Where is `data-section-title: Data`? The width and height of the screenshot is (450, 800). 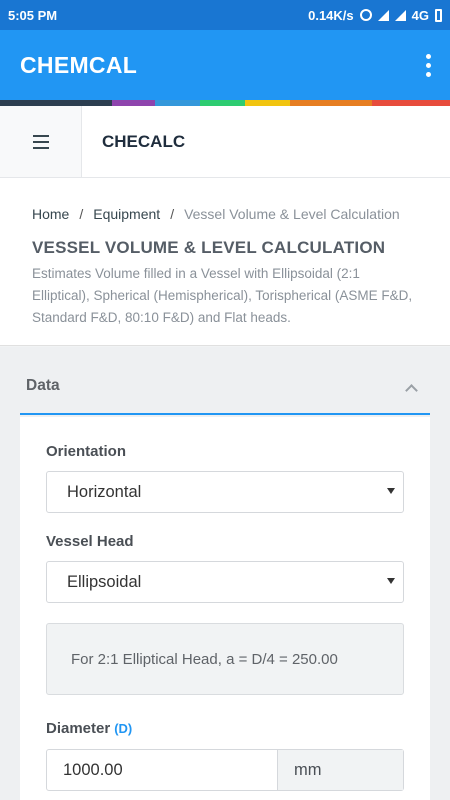 data-section-title: Data is located at coordinates (43, 385).